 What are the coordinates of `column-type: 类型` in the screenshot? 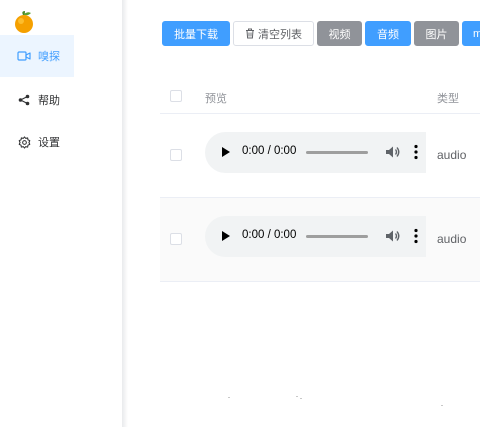 It's located at (448, 99).